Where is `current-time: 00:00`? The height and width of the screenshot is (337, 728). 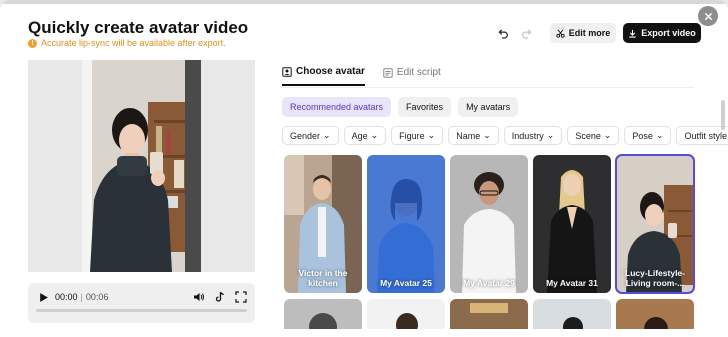
current-time: 00:00 is located at coordinates (66, 297).